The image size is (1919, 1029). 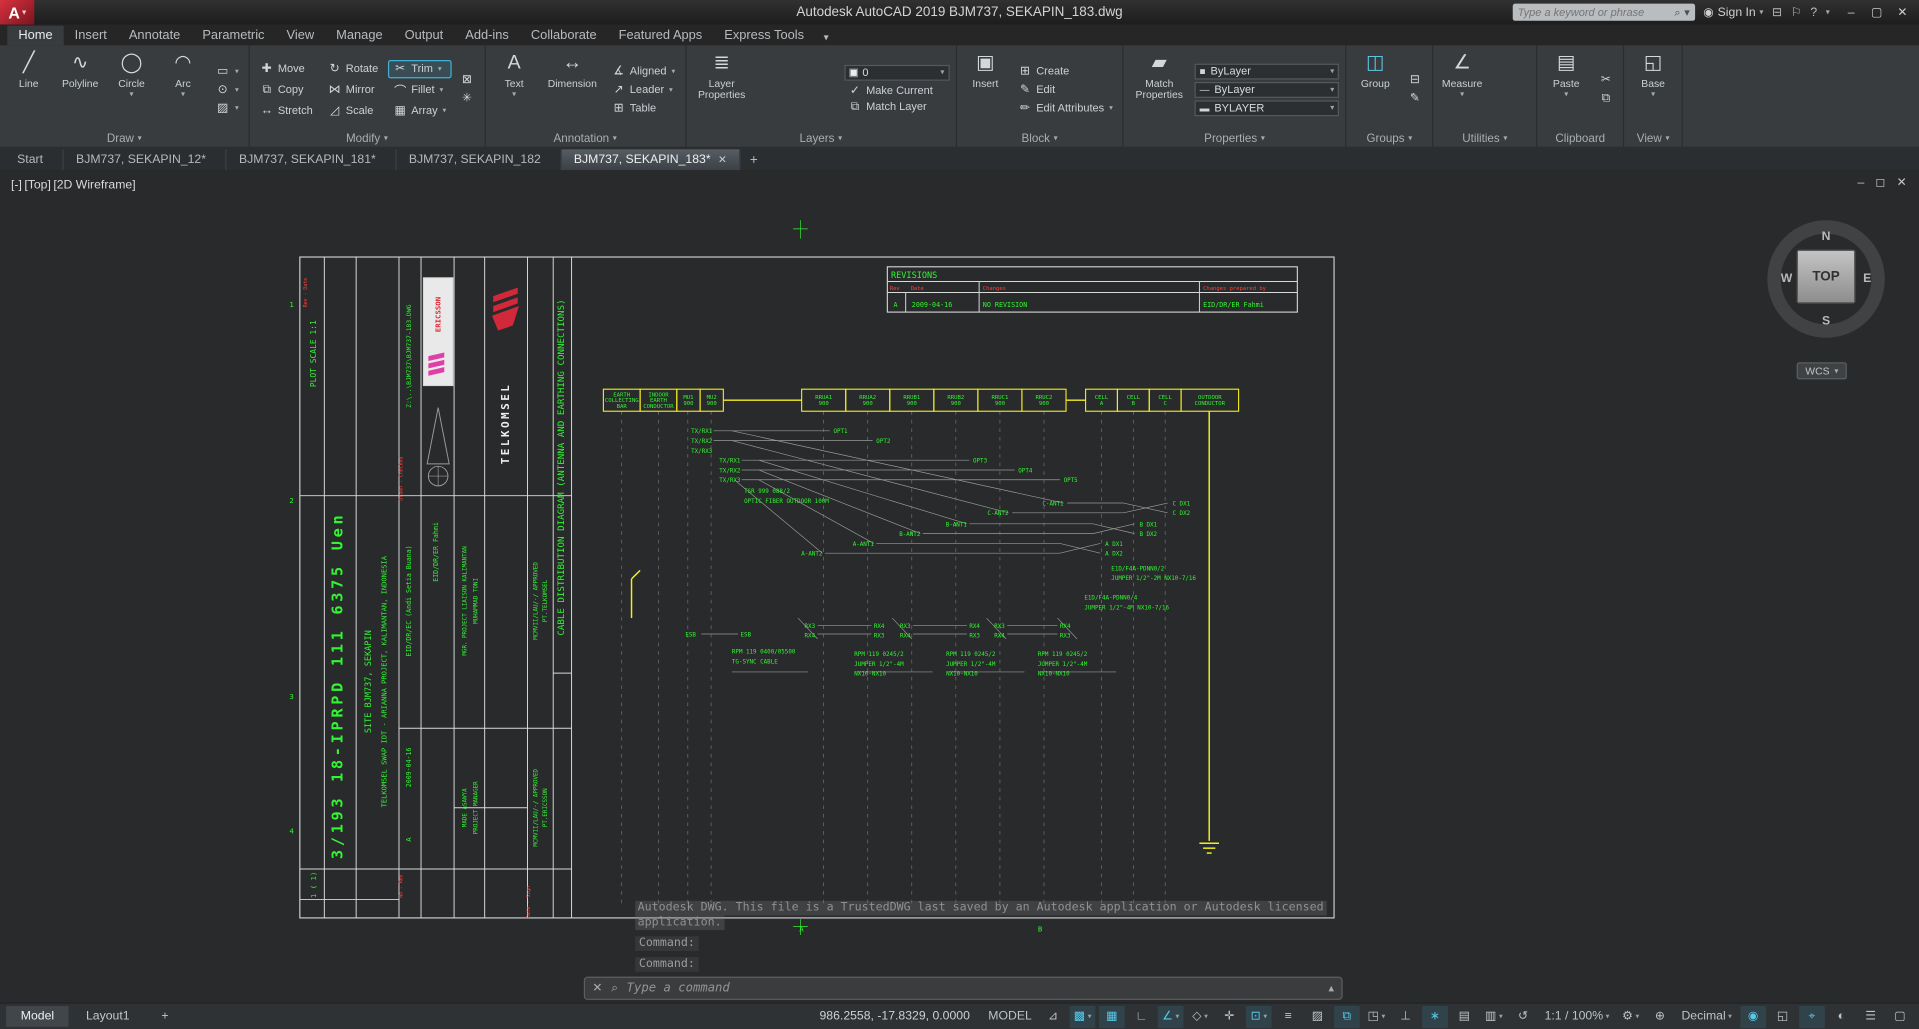 I want to click on doc-minimize-button: –, so click(x=1861, y=182).